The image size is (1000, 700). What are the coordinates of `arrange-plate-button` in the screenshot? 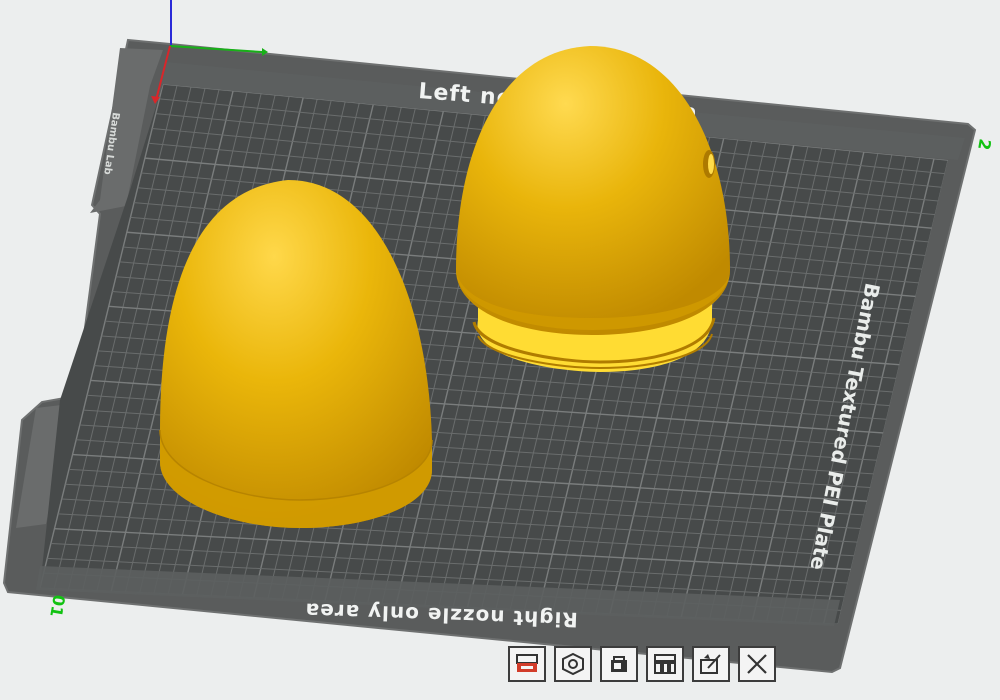 It's located at (665, 664).